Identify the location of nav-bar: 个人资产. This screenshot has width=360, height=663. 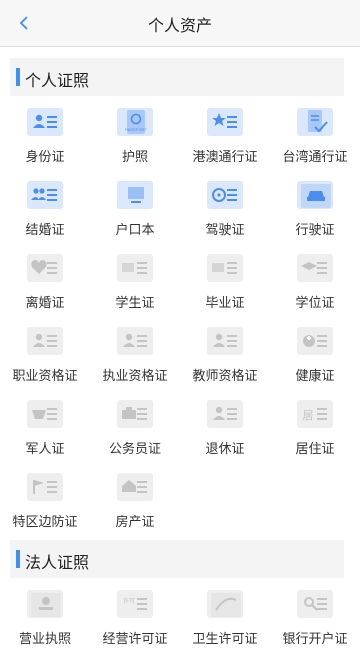
(180, 23).